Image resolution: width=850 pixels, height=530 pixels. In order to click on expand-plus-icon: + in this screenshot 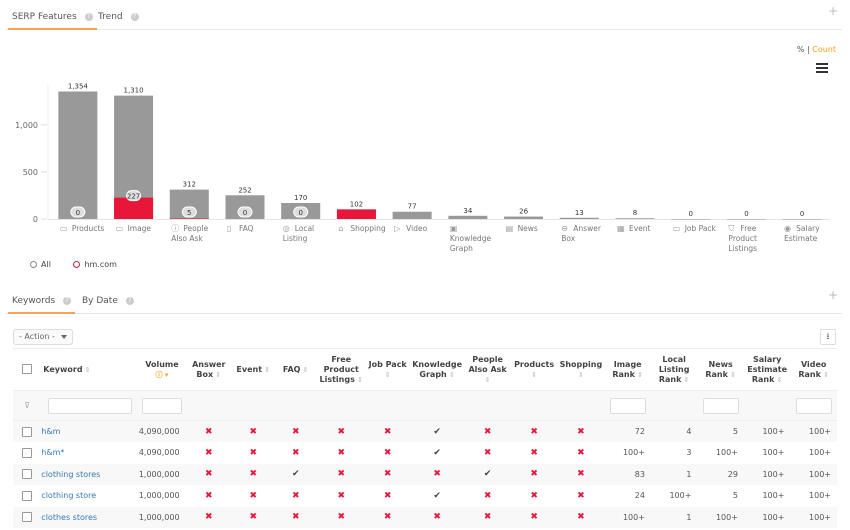, I will do `click(833, 295)`.